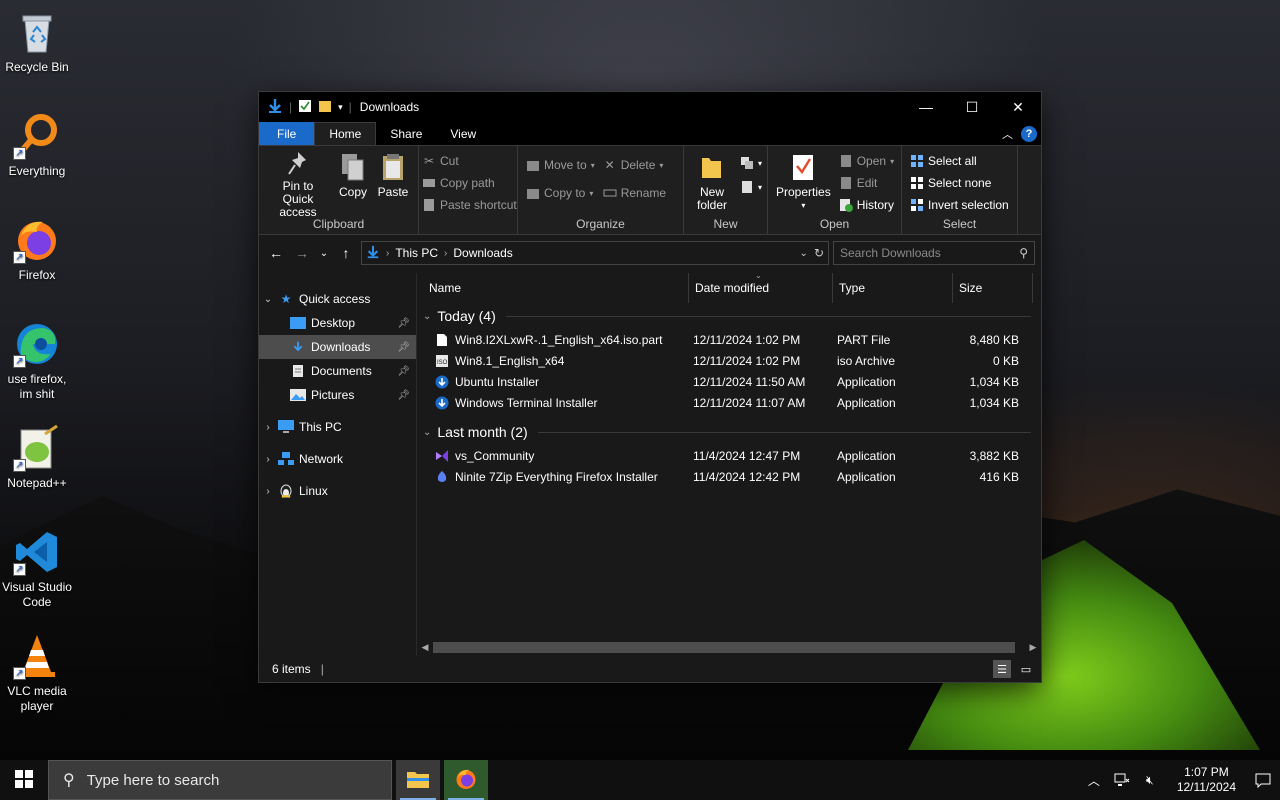 This screenshot has height=800, width=1280. I want to click on minimize-button: —, so click(926, 107).